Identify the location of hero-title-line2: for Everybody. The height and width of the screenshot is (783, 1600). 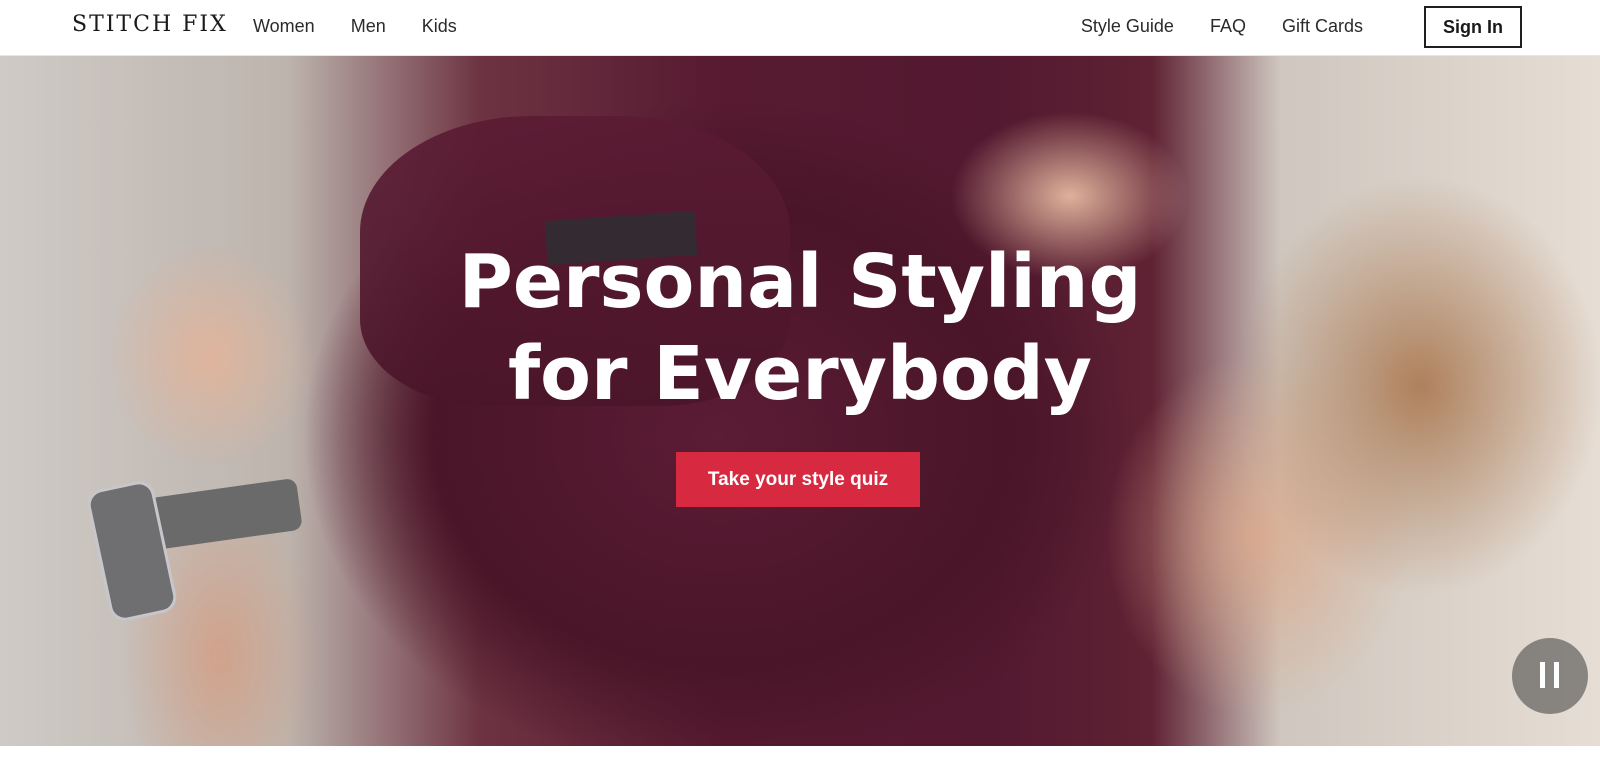
(799, 374).